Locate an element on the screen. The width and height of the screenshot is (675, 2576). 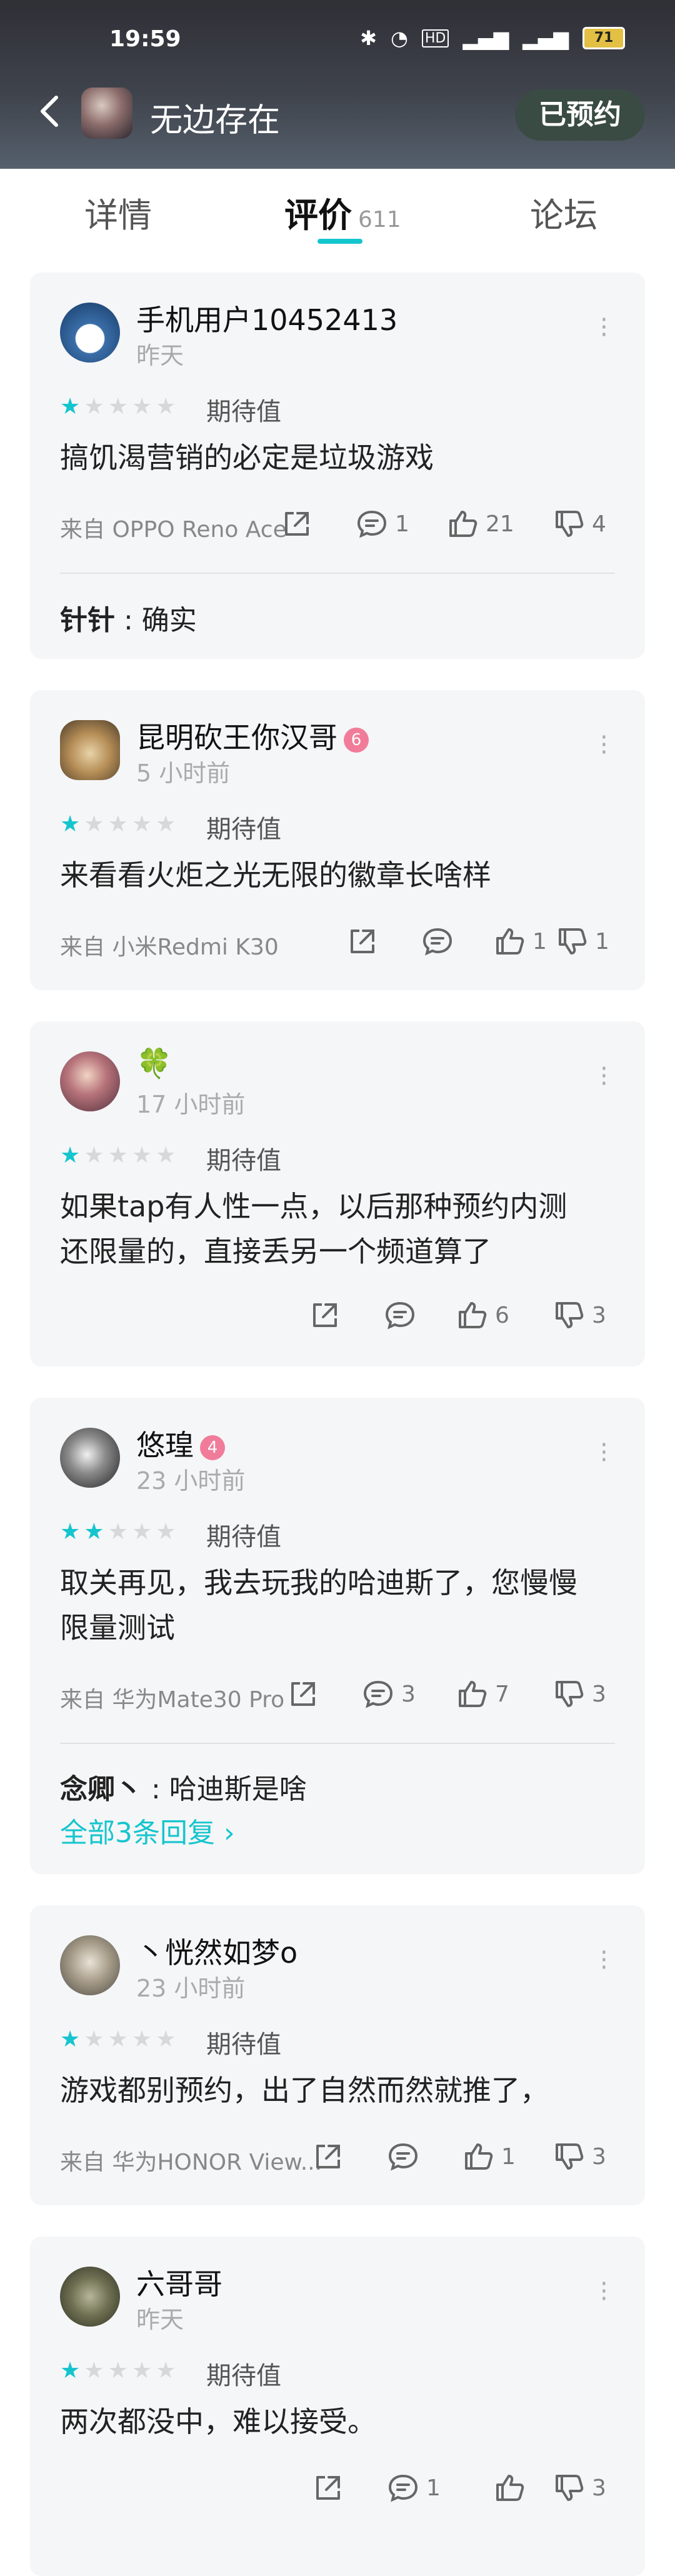
all-replies-link: 全部3条回复 › is located at coordinates (147, 1830).